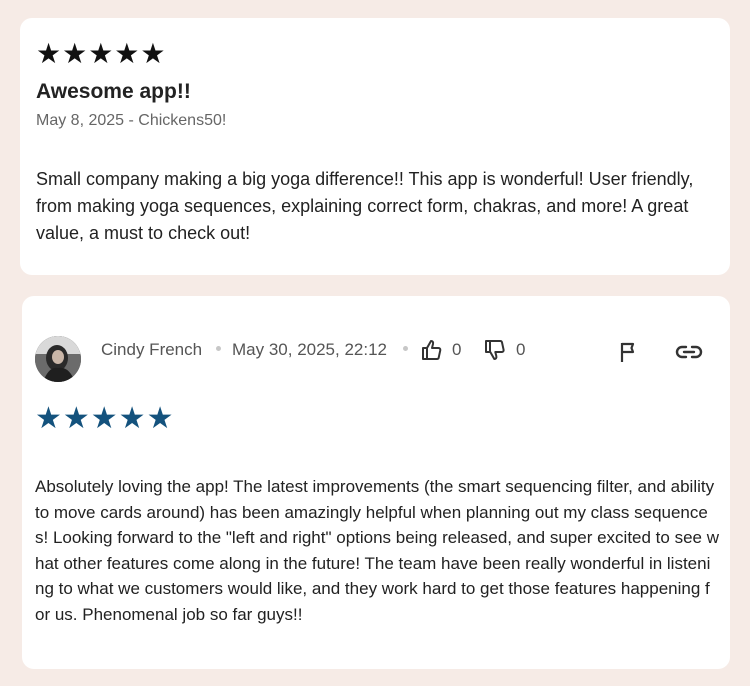 This screenshot has width=750, height=686. I want to click on author-name: Cindy French, so click(152, 349).